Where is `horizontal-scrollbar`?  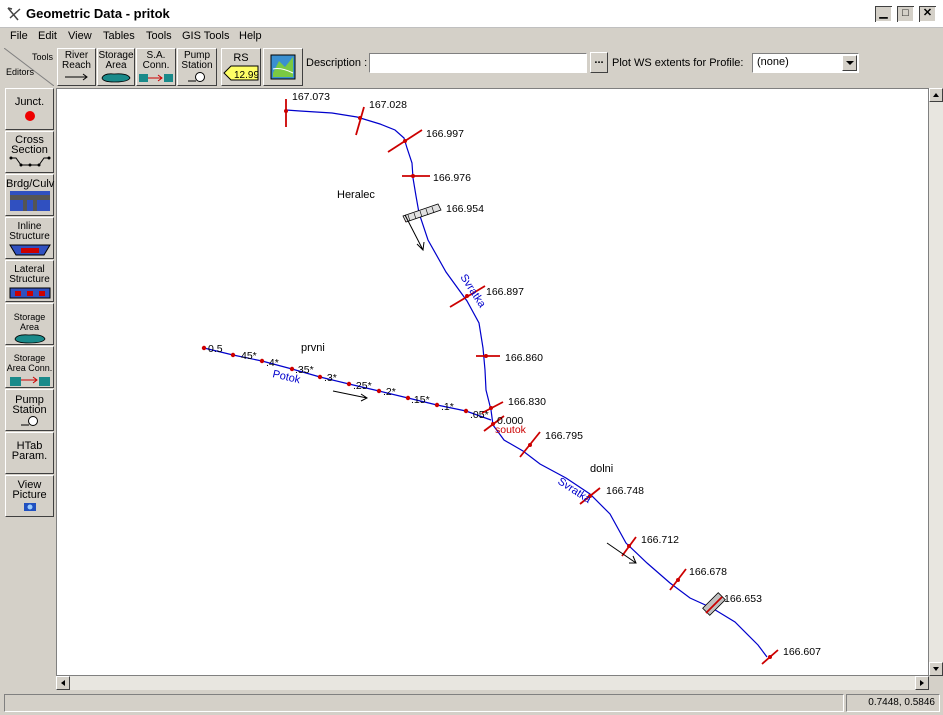 horizontal-scrollbar is located at coordinates (492, 683).